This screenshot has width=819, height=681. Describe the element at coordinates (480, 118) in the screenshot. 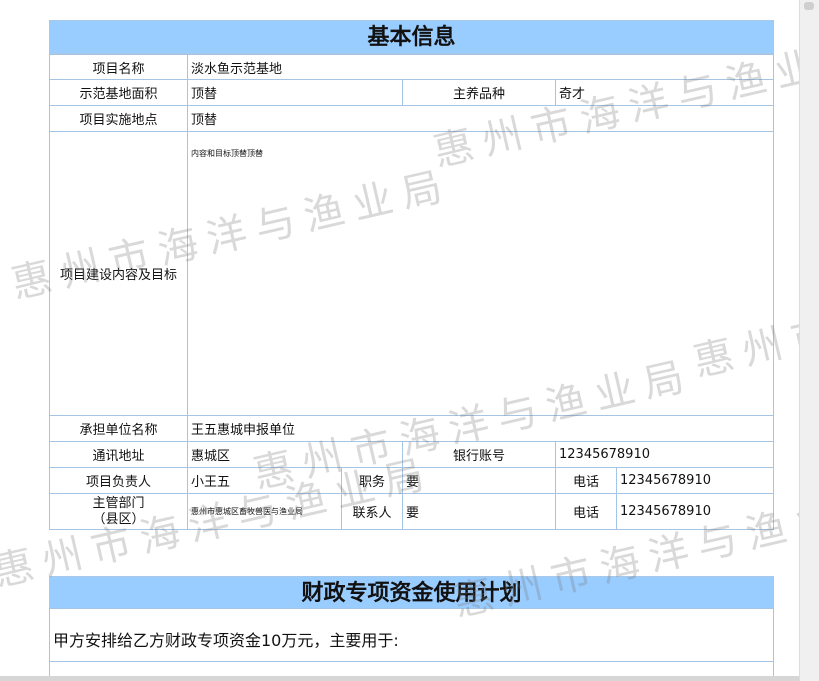

I see `location-value: 顶替` at that location.